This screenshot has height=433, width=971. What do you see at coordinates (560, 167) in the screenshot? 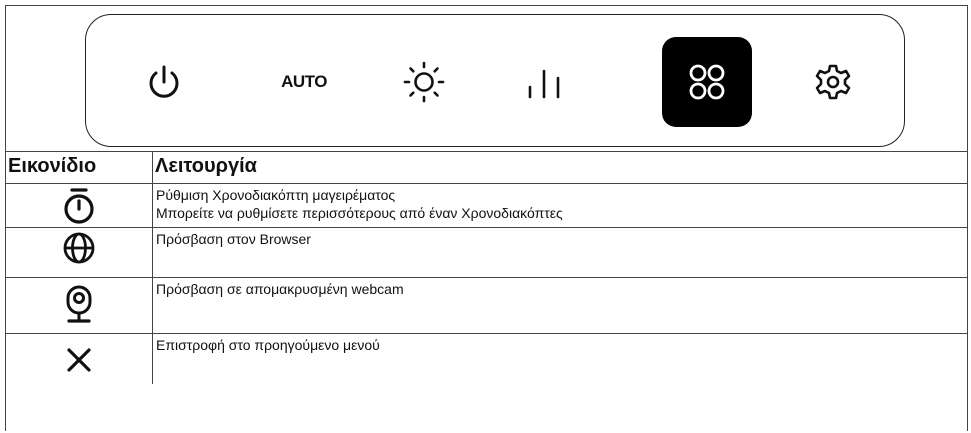
I see `function-column-header: Λειτουργία` at bounding box center [560, 167].